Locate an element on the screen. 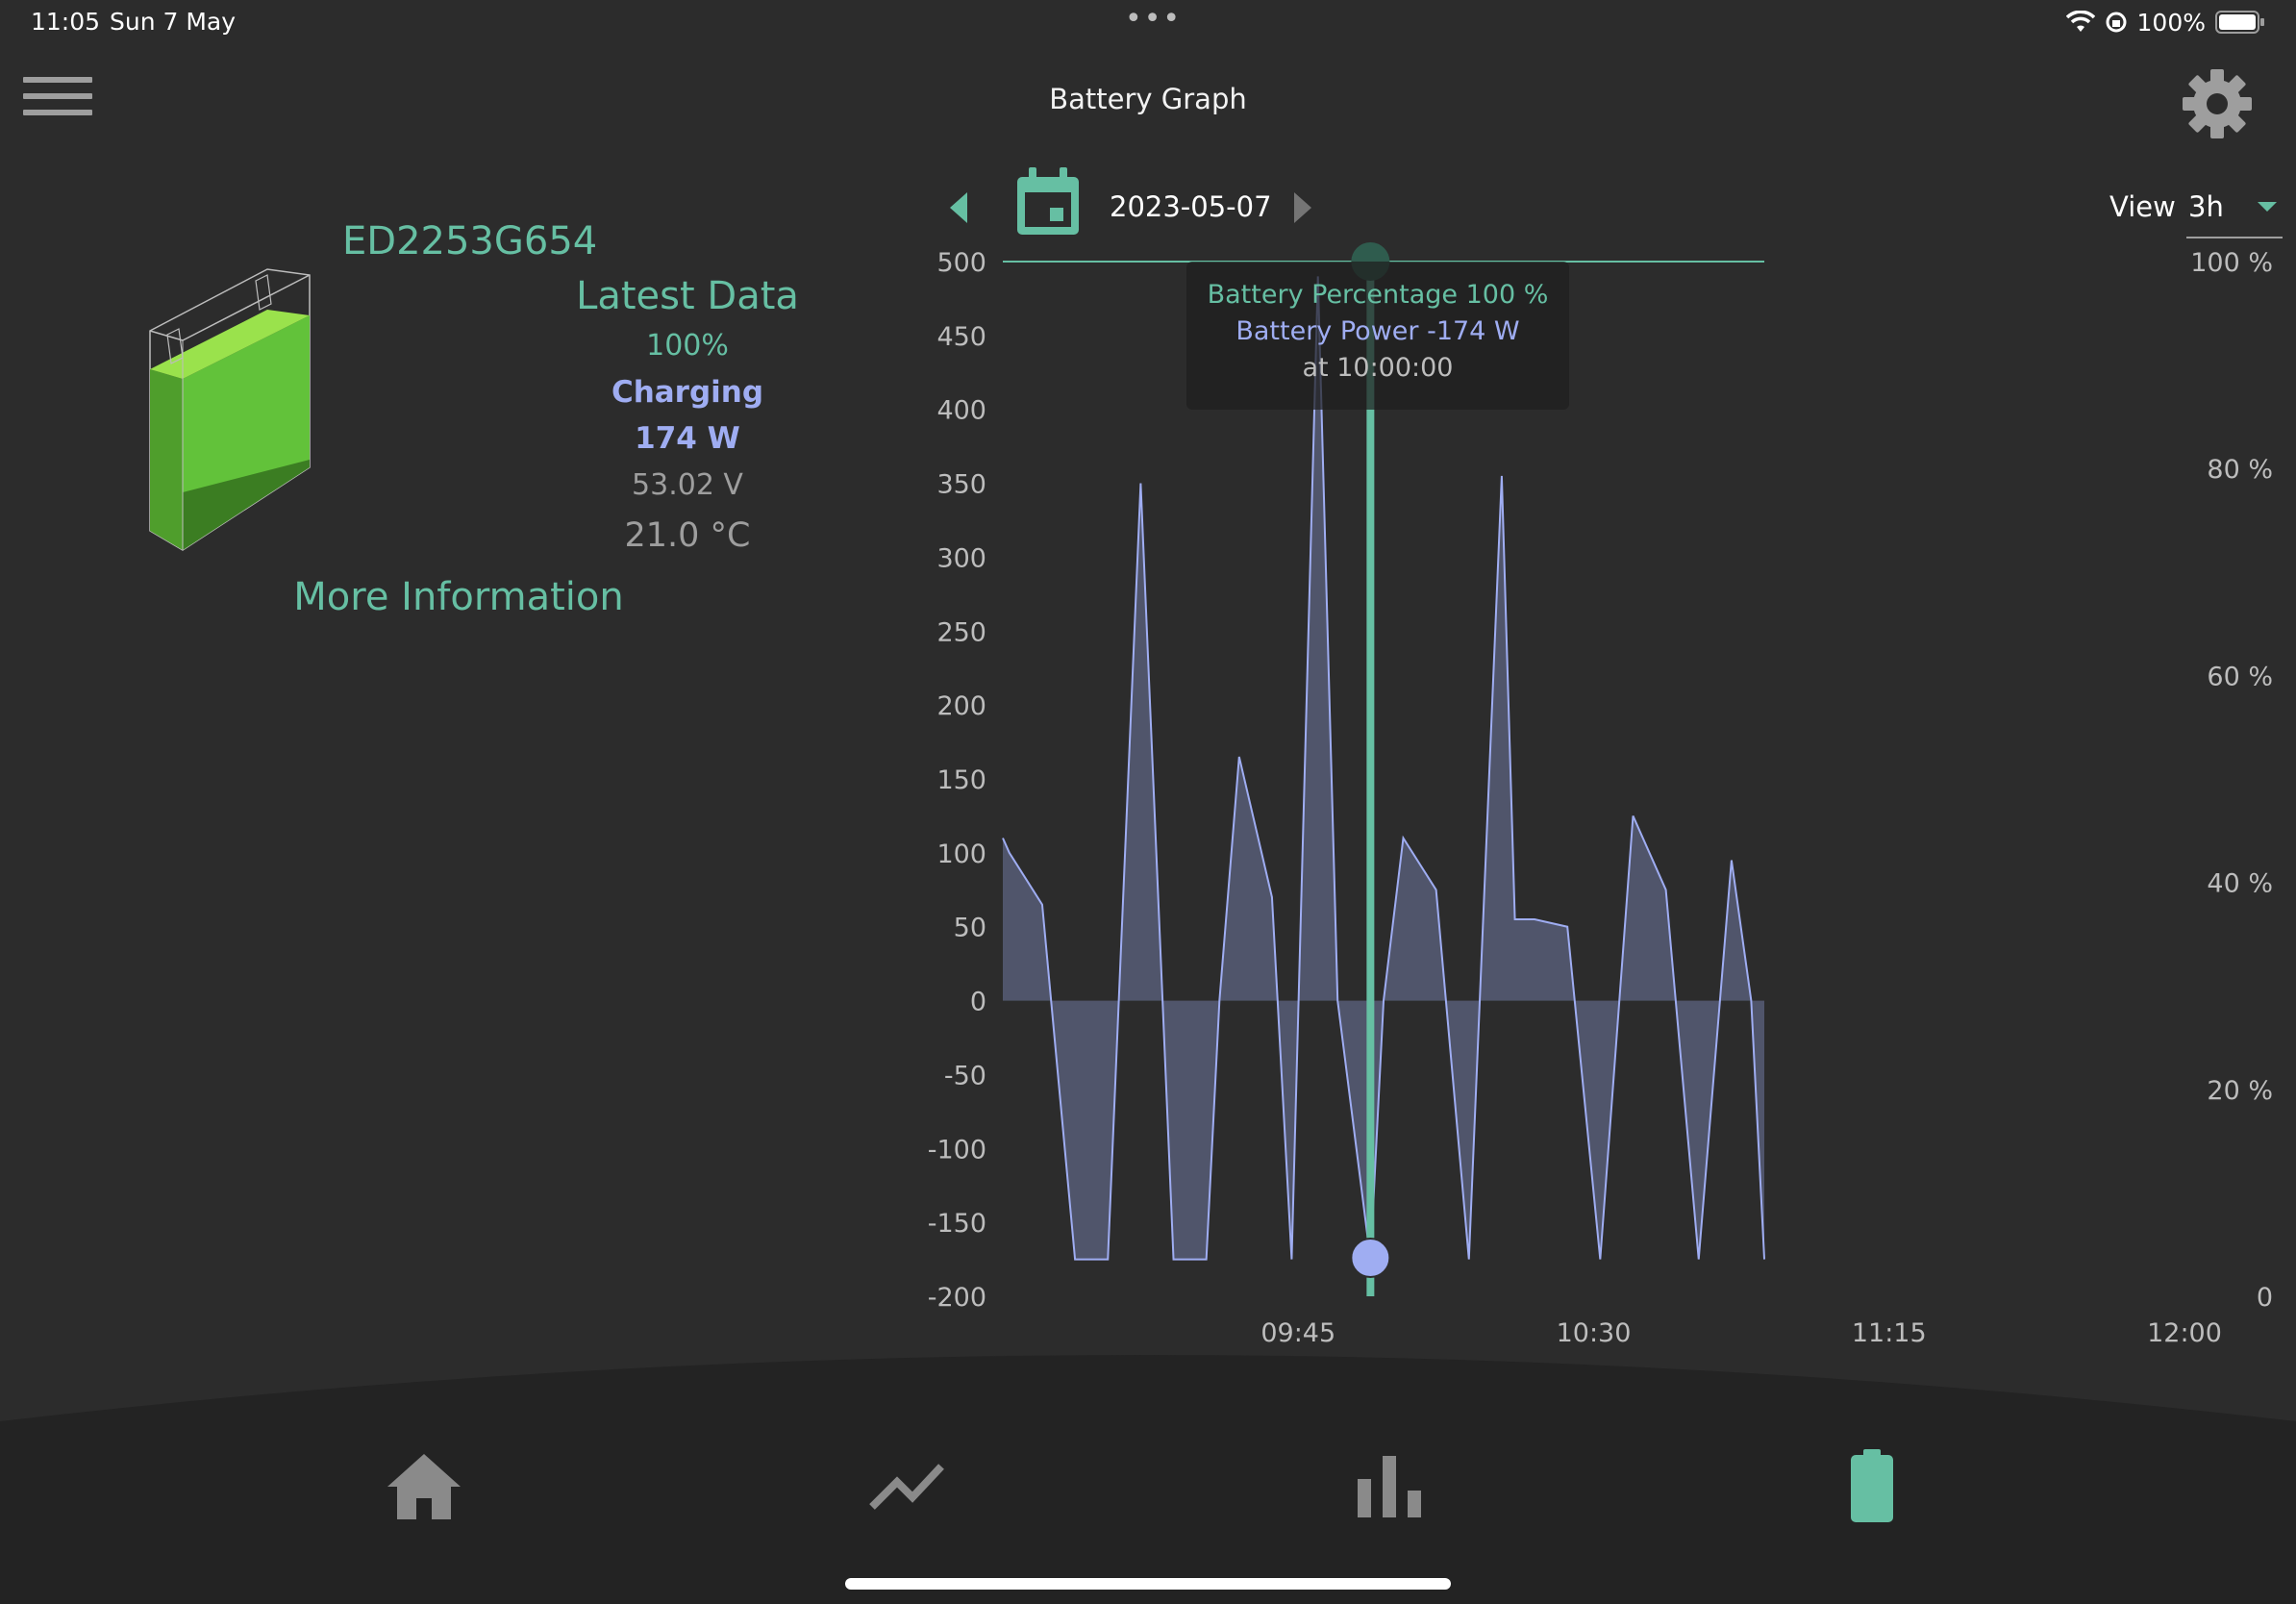  y-axis-tick-label: 250 is located at coordinates (961, 632).